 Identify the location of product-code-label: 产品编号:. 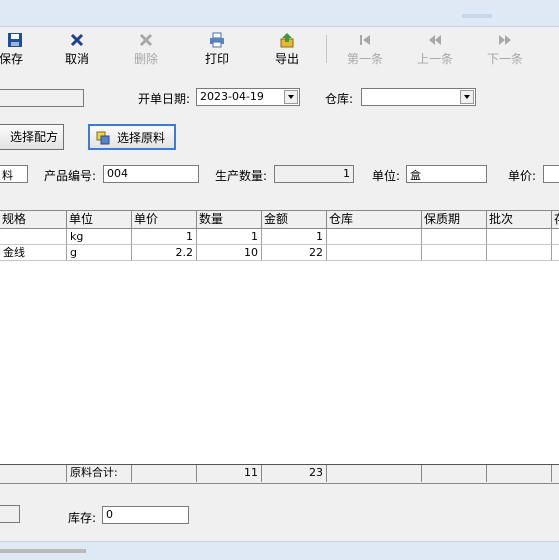
(70, 176).